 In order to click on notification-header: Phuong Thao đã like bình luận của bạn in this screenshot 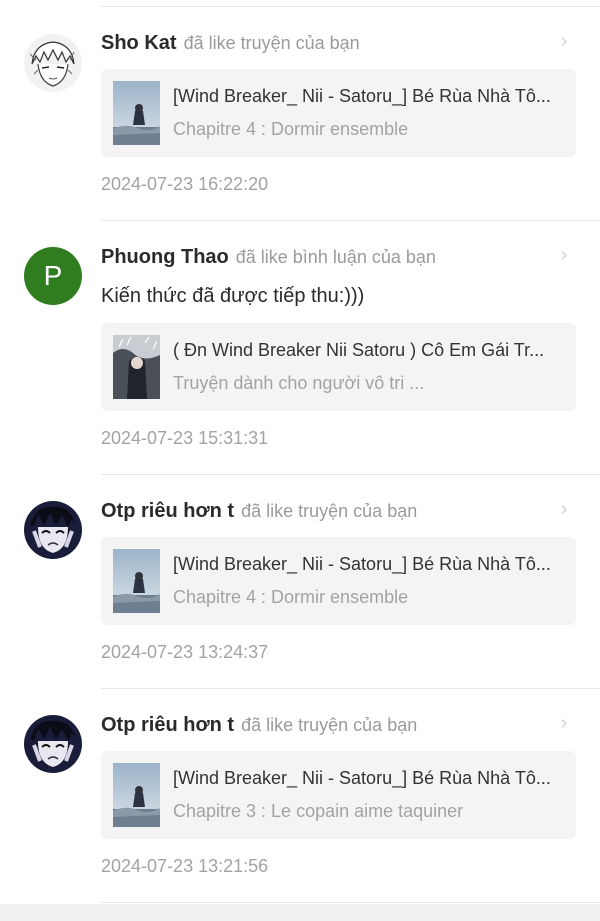, I will do `click(268, 257)`.